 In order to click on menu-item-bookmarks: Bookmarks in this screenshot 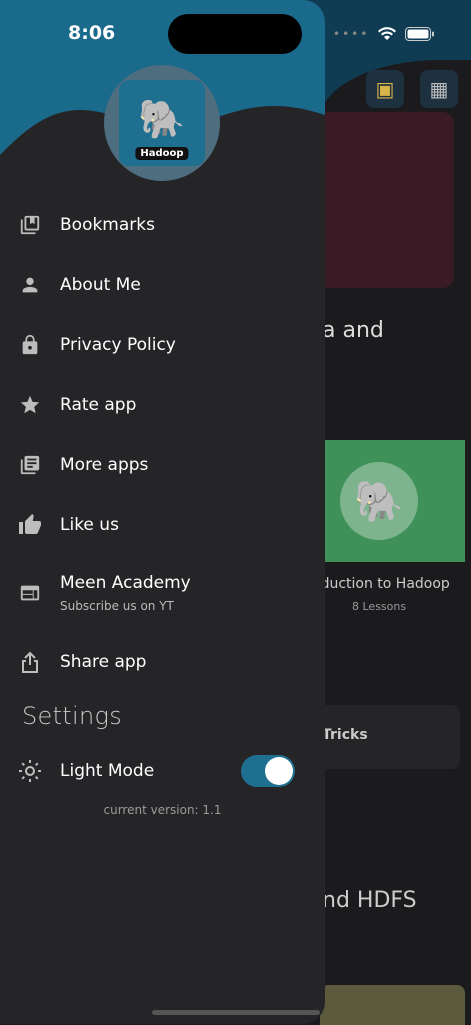, I will do `click(162, 225)`.